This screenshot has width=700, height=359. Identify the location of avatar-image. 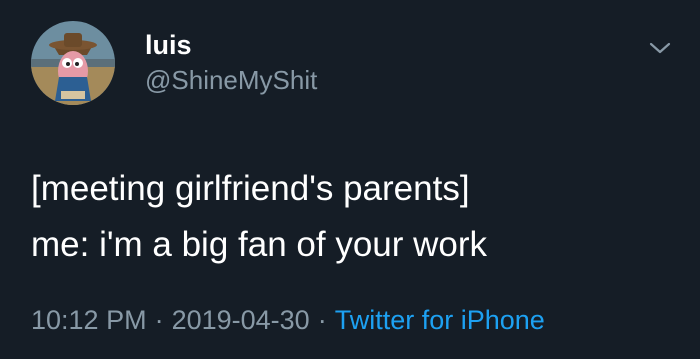
(73, 63).